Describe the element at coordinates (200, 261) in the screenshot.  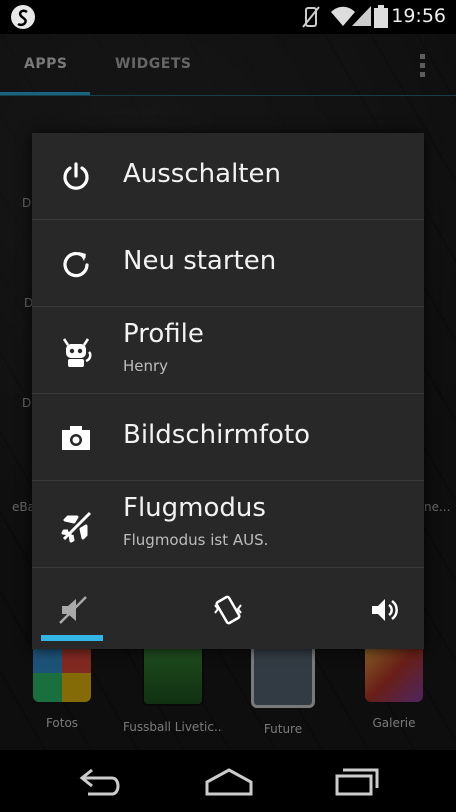
I see `menu-item-title: Neu starten` at that location.